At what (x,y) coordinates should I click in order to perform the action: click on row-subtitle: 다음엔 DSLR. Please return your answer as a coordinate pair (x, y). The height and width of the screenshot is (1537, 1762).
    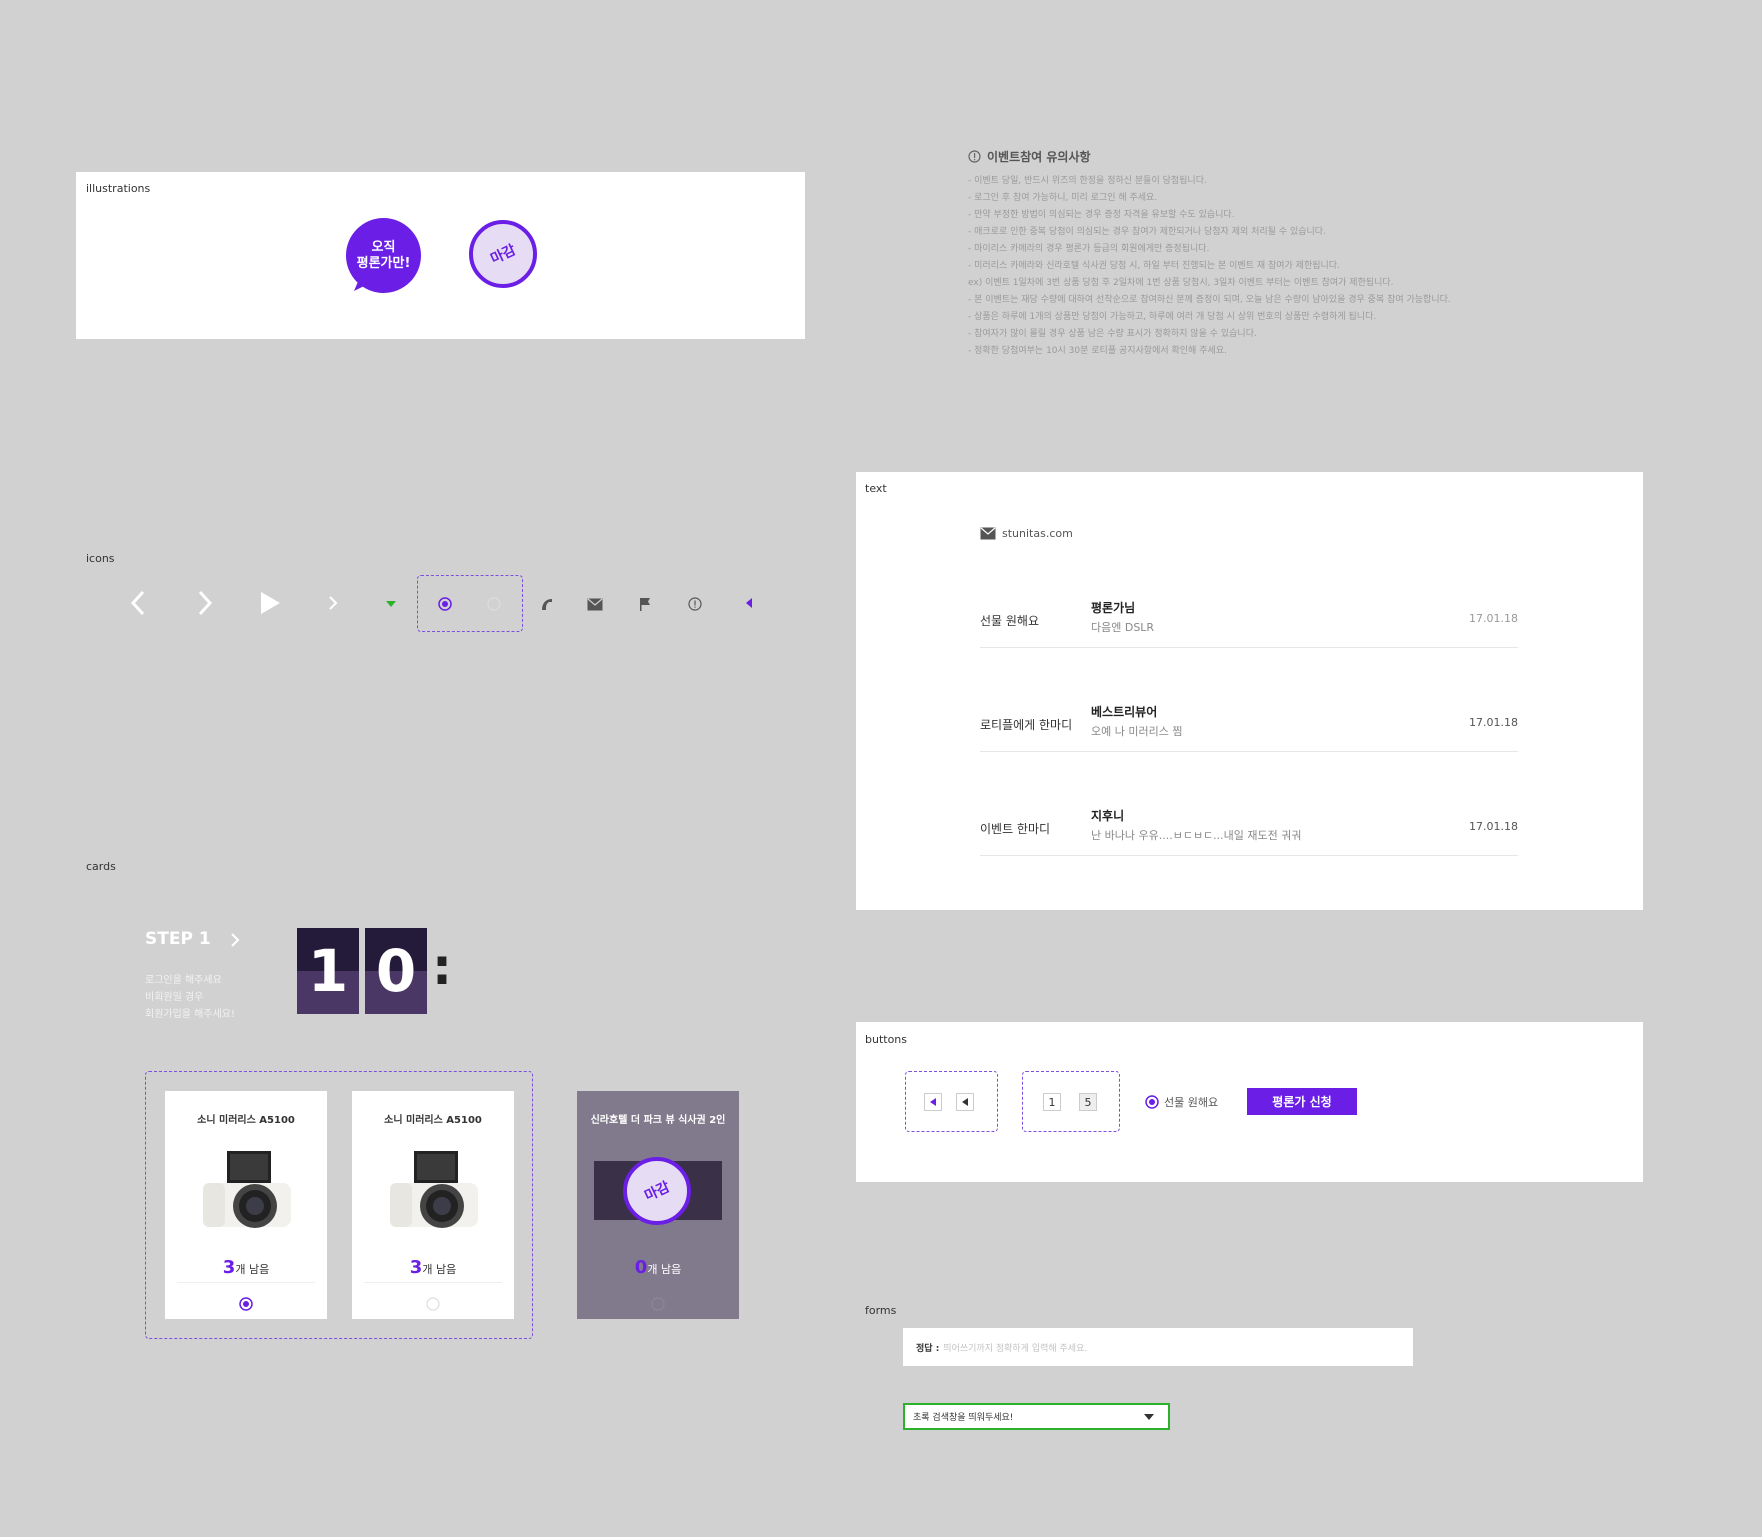
    Looking at the image, I should click on (1123, 627).